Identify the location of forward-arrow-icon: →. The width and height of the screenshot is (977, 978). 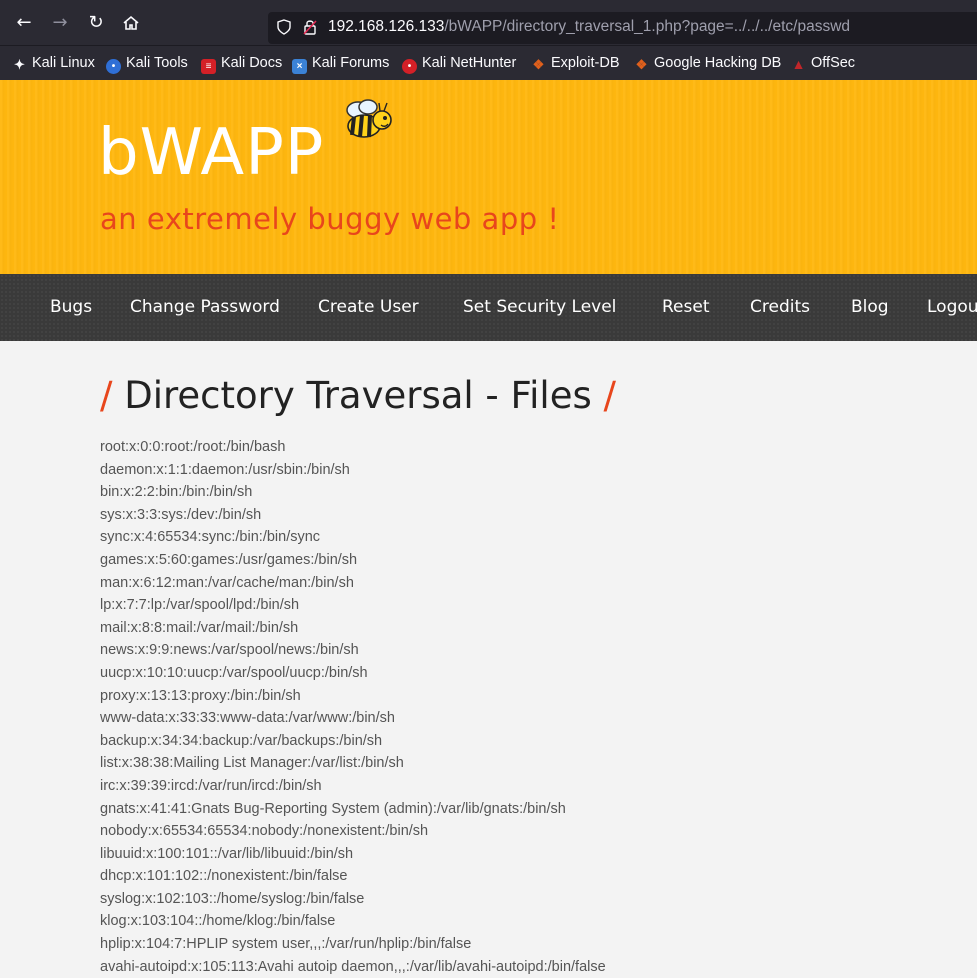
(60, 23).